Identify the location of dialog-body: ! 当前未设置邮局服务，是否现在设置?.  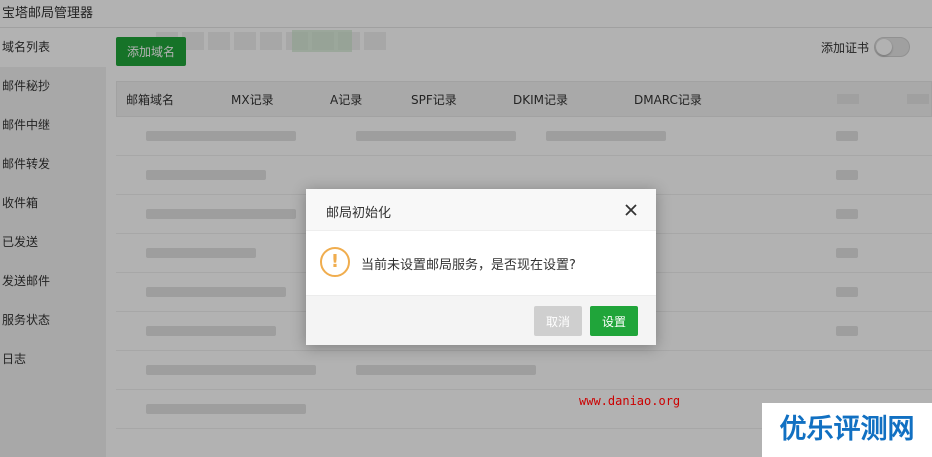
(481, 263).